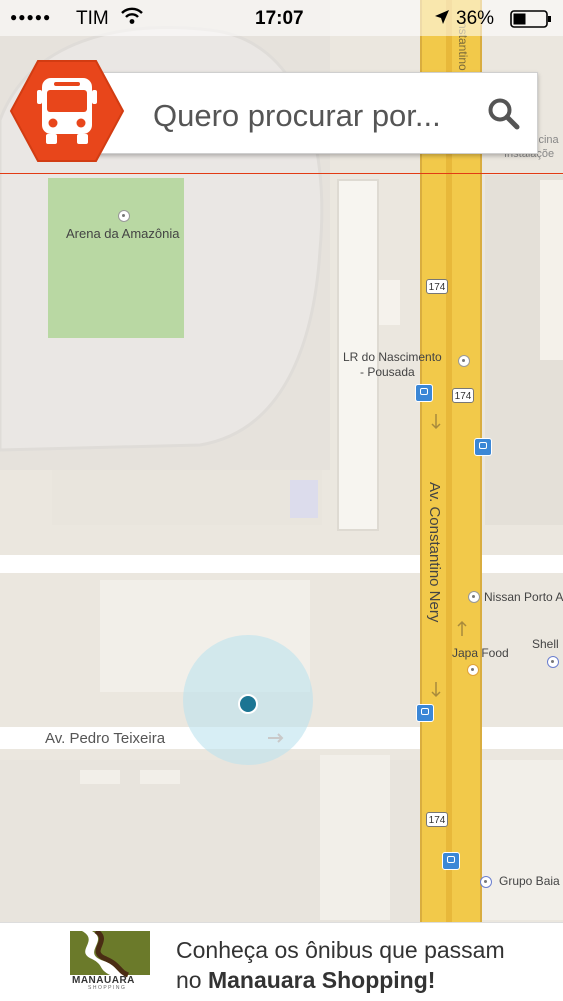  Describe the element at coordinates (107, 988) in the screenshot. I see `manauara-logo-subtext: SHOPPING` at that location.